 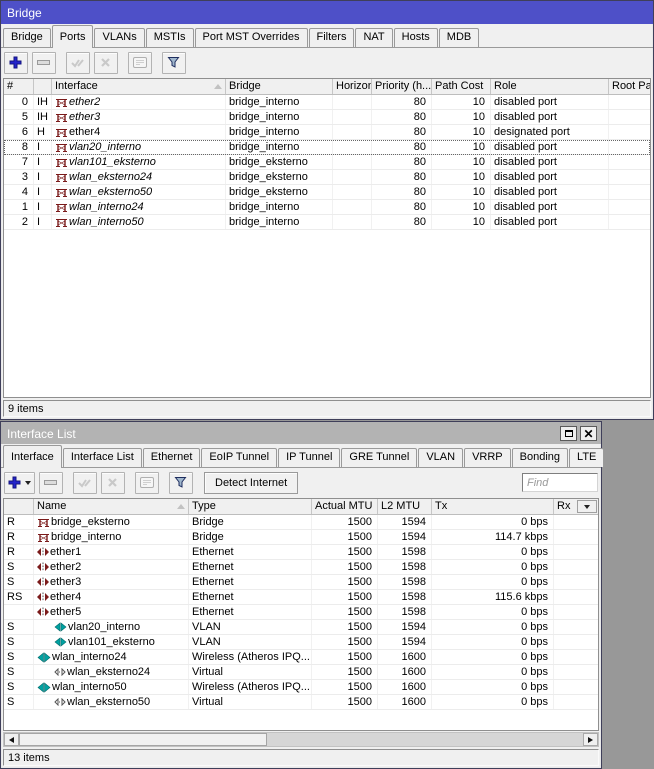 What do you see at coordinates (169, 37) in the screenshot?
I see `tab-mstis: MSTIs` at bounding box center [169, 37].